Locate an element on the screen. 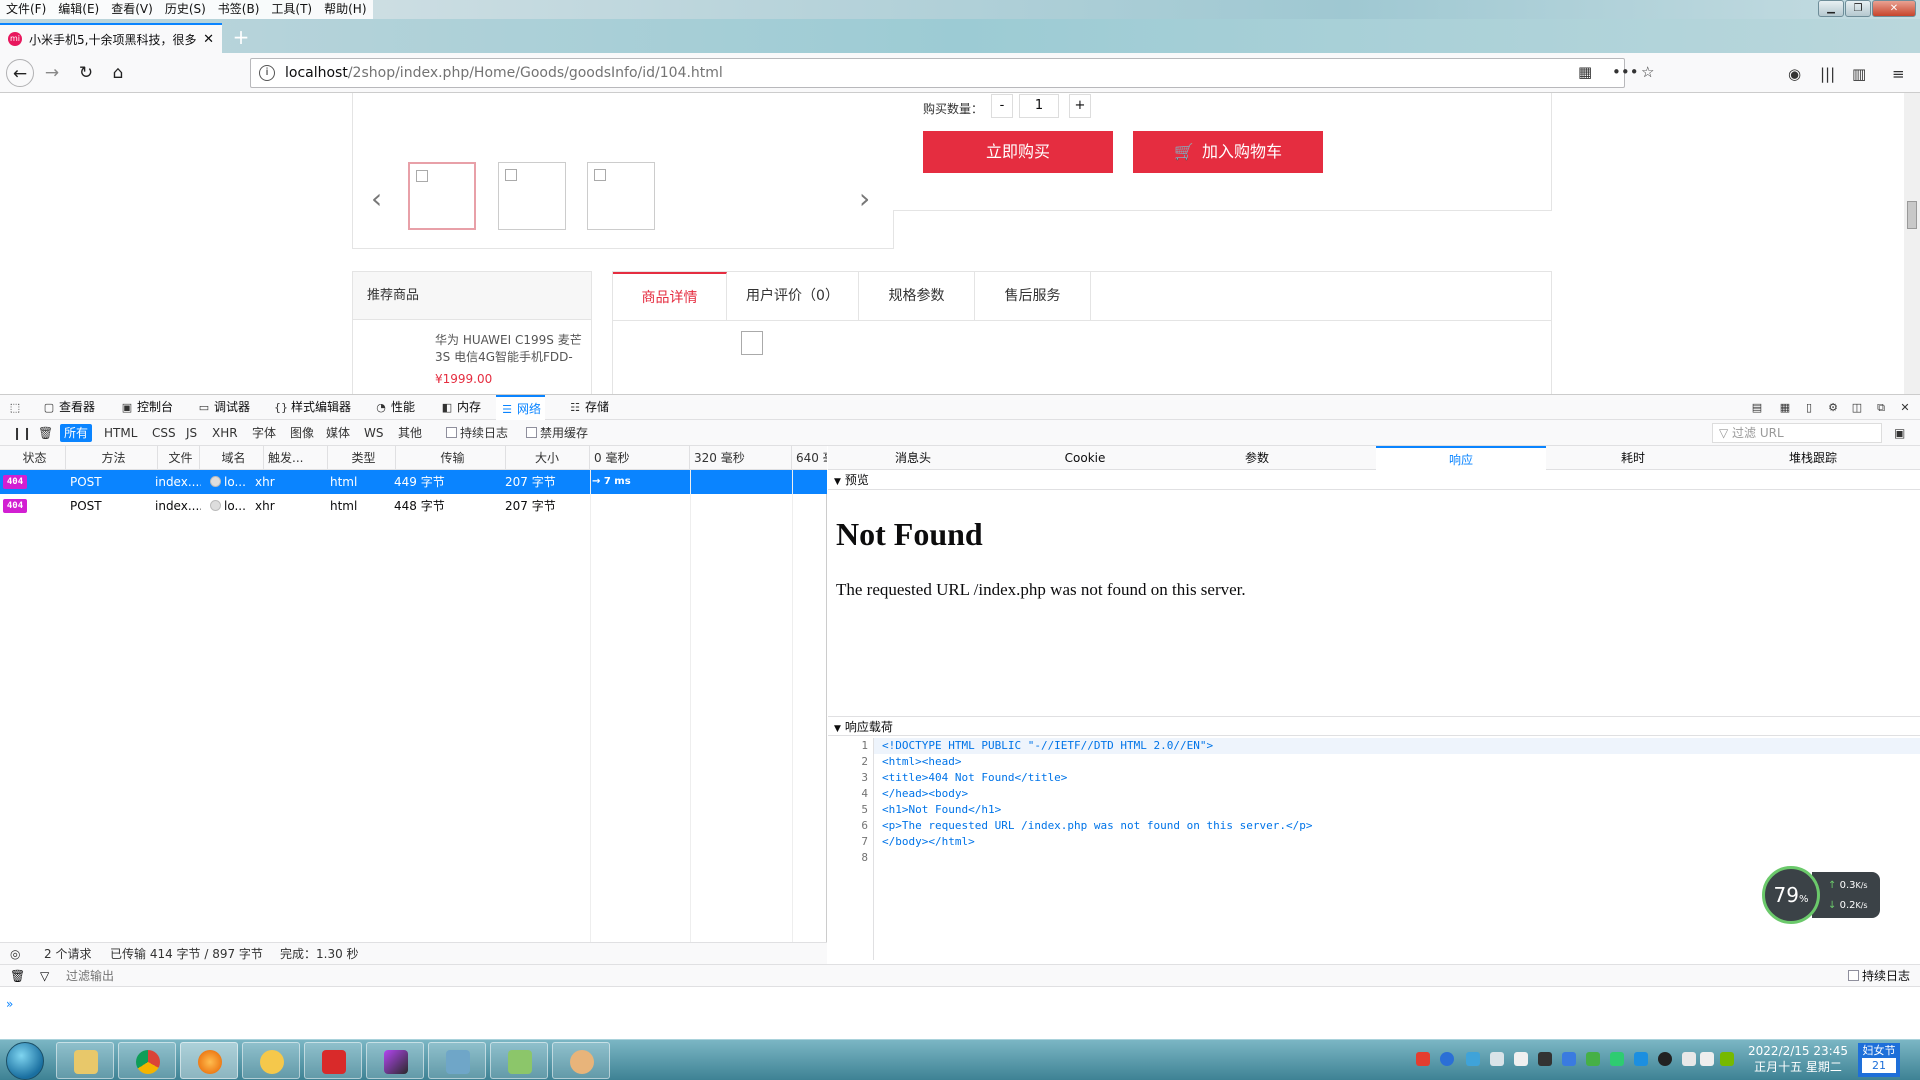 The image size is (1920, 1080). site-info-icon: i is located at coordinates (267, 73).